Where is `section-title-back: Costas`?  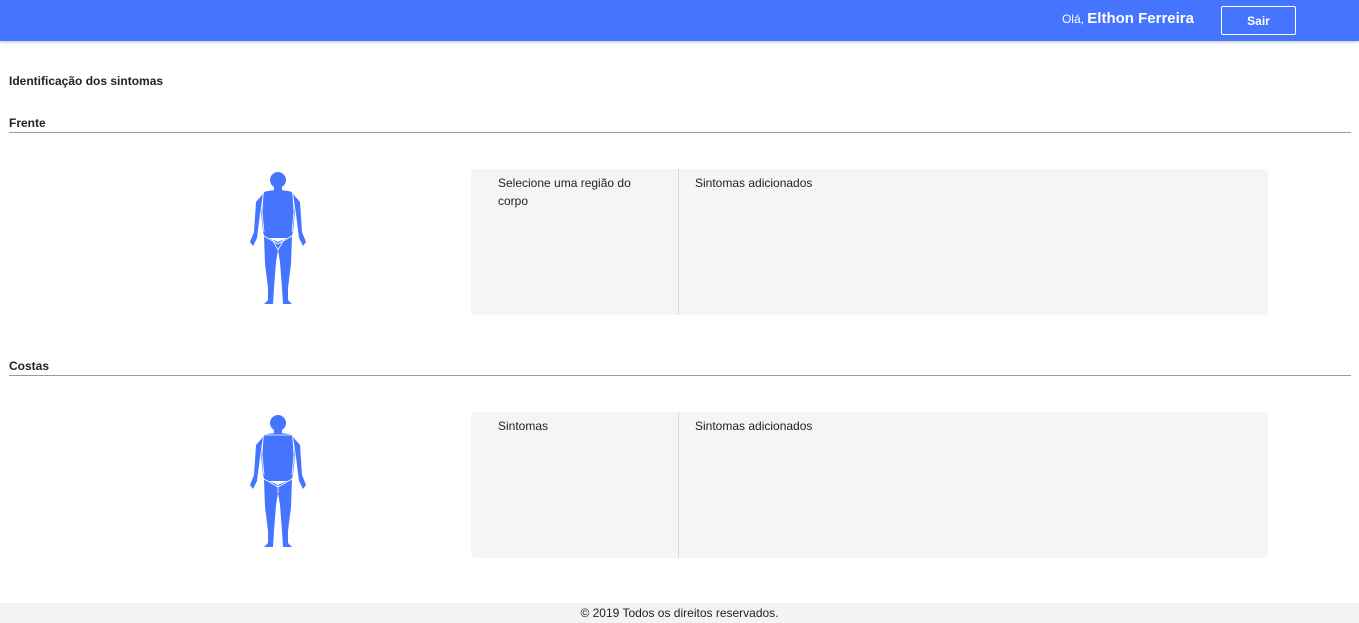 section-title-back: Costas is located at coordinates (29, 366).